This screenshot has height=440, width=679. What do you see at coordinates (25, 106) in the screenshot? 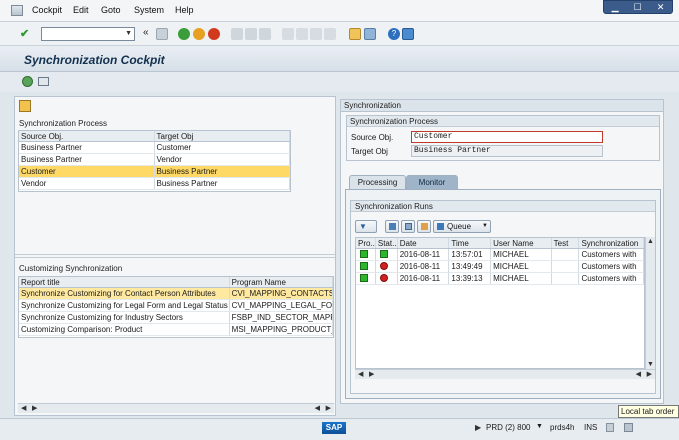
I see `tree-action-icon` at bounding box center [25, 106].